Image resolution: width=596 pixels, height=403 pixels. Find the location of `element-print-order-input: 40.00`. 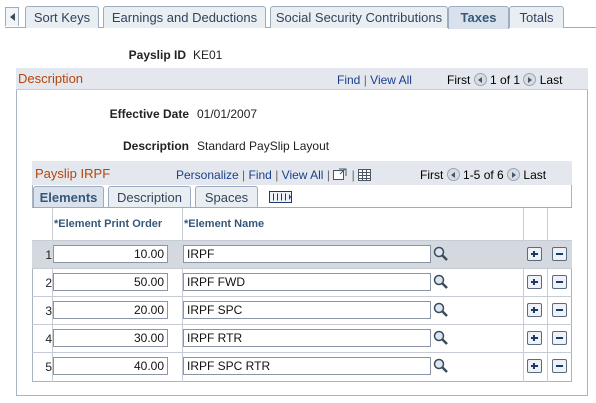

element-print-order-input: 40.00 is located at coordinates (110, 366).